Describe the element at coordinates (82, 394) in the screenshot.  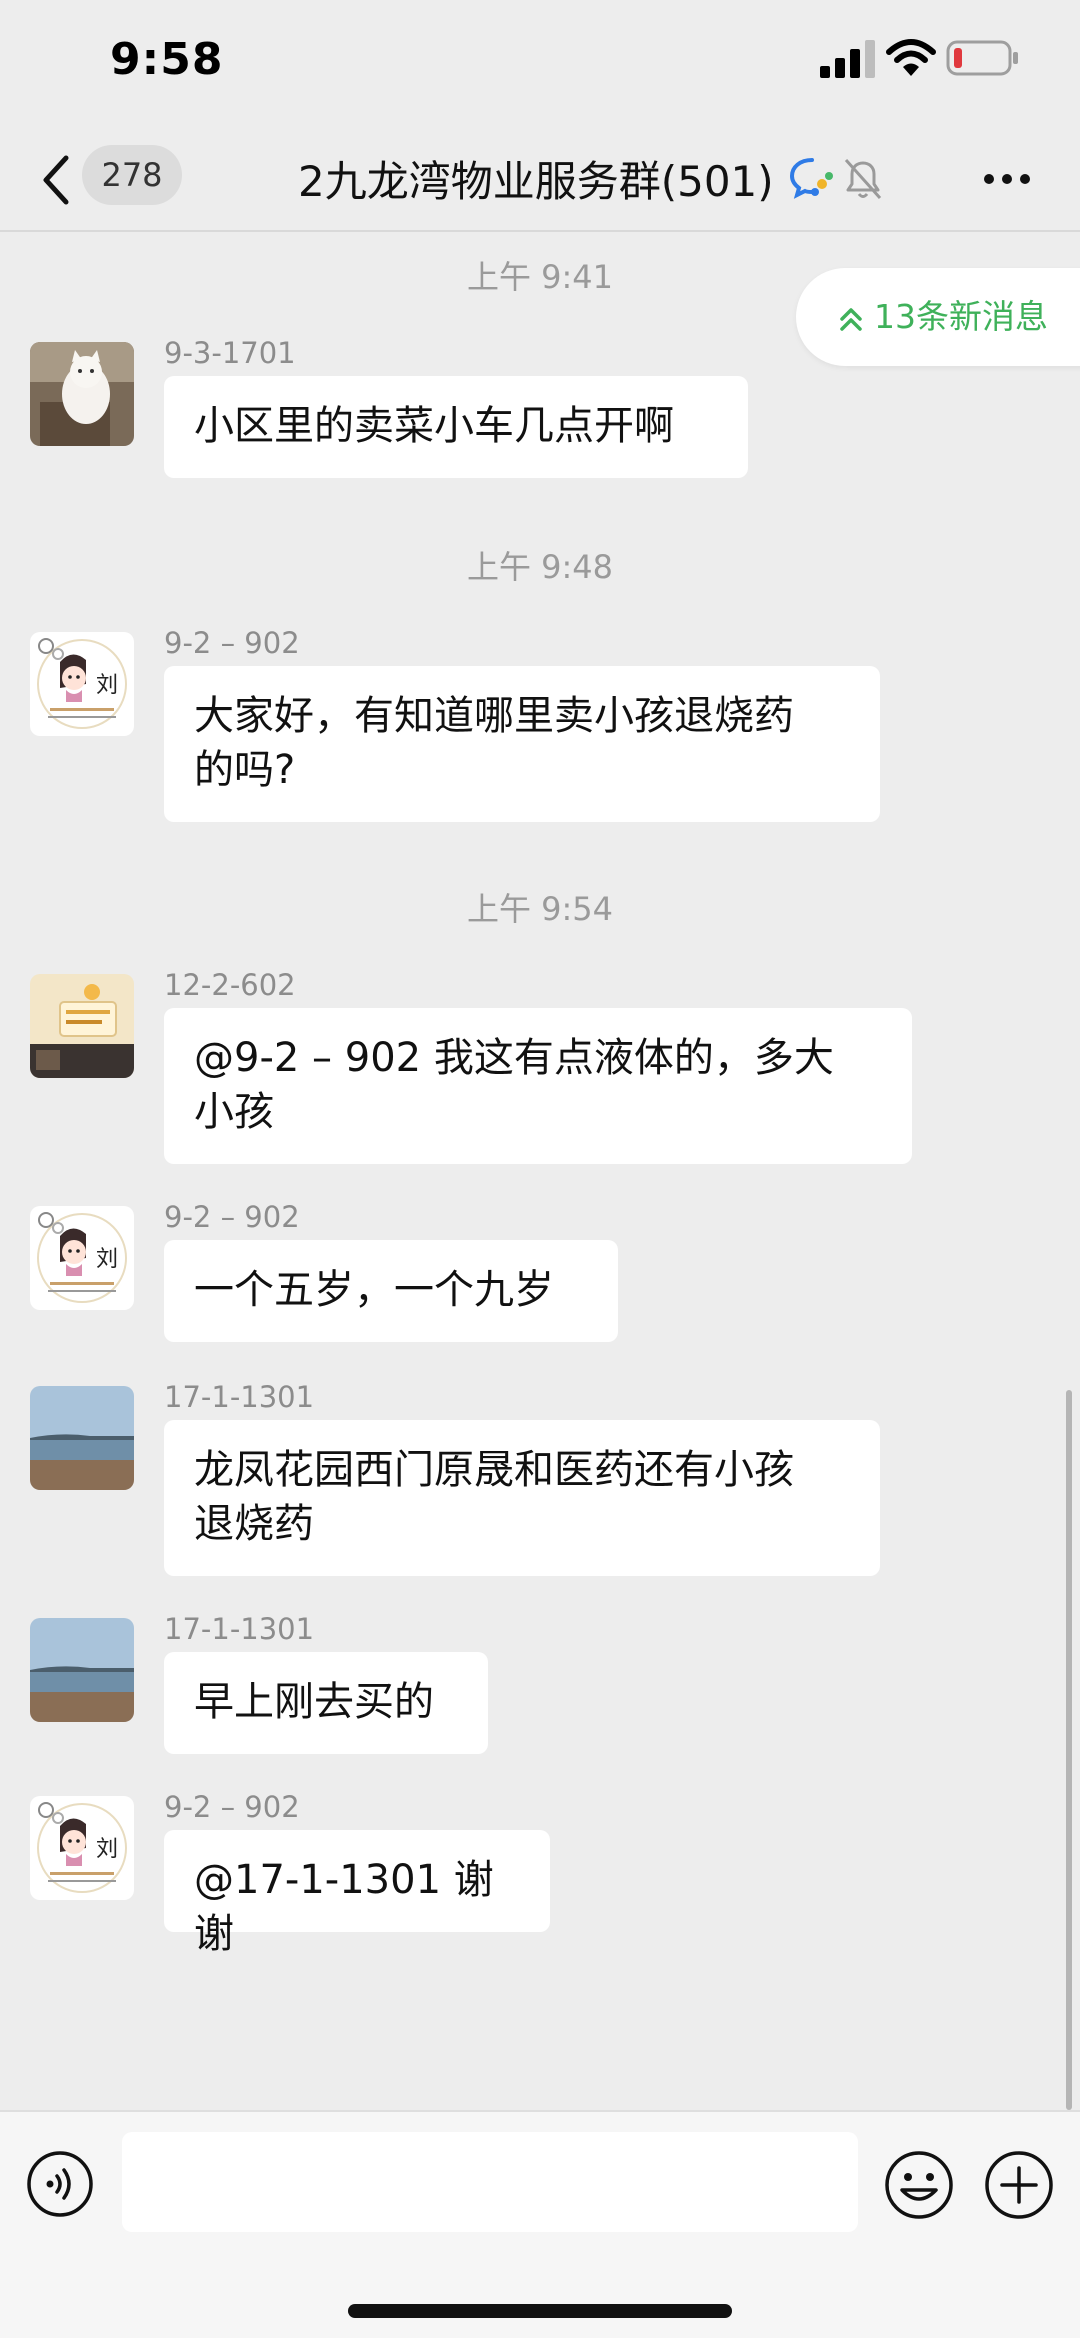
I see `cat-avatar` at that location.